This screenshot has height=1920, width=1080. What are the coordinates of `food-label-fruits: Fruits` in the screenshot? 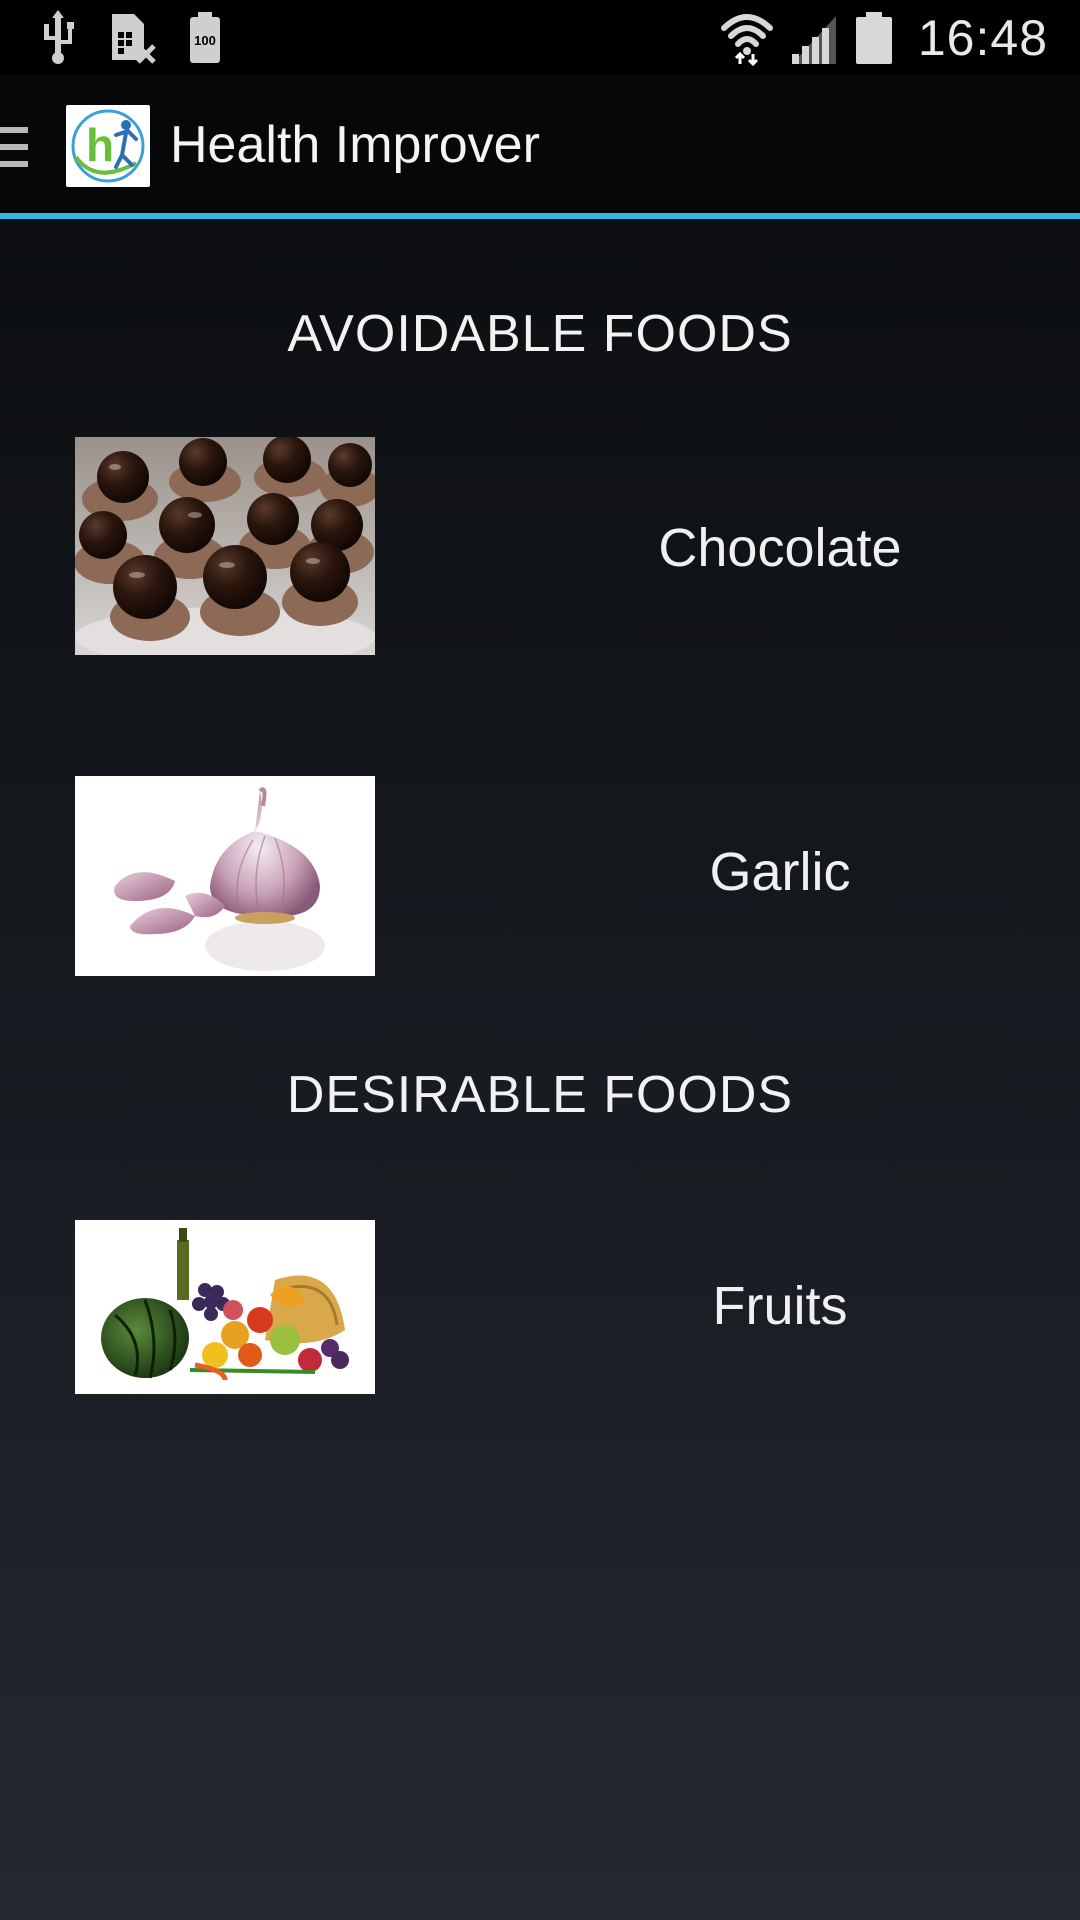 It's located at (780, 1306).